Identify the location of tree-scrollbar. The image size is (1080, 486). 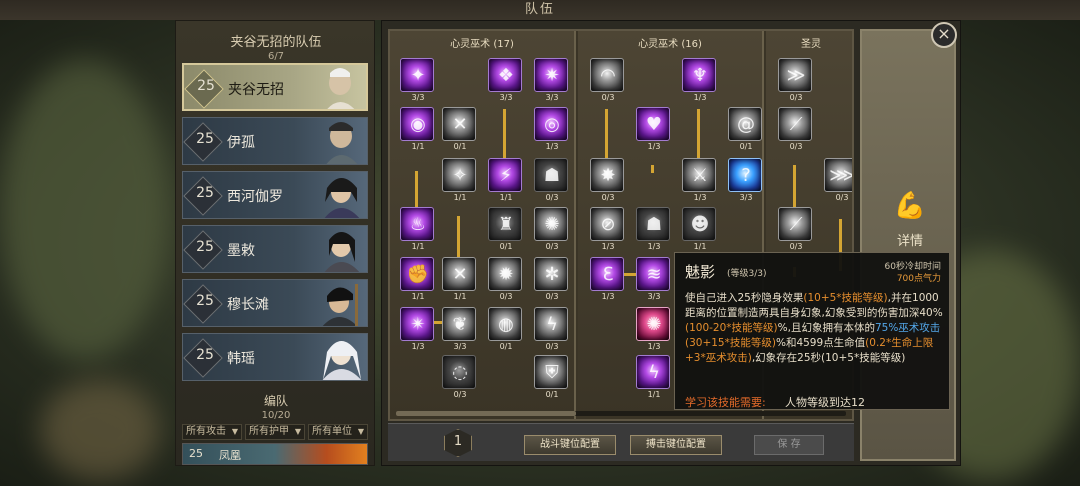
(621, 413).